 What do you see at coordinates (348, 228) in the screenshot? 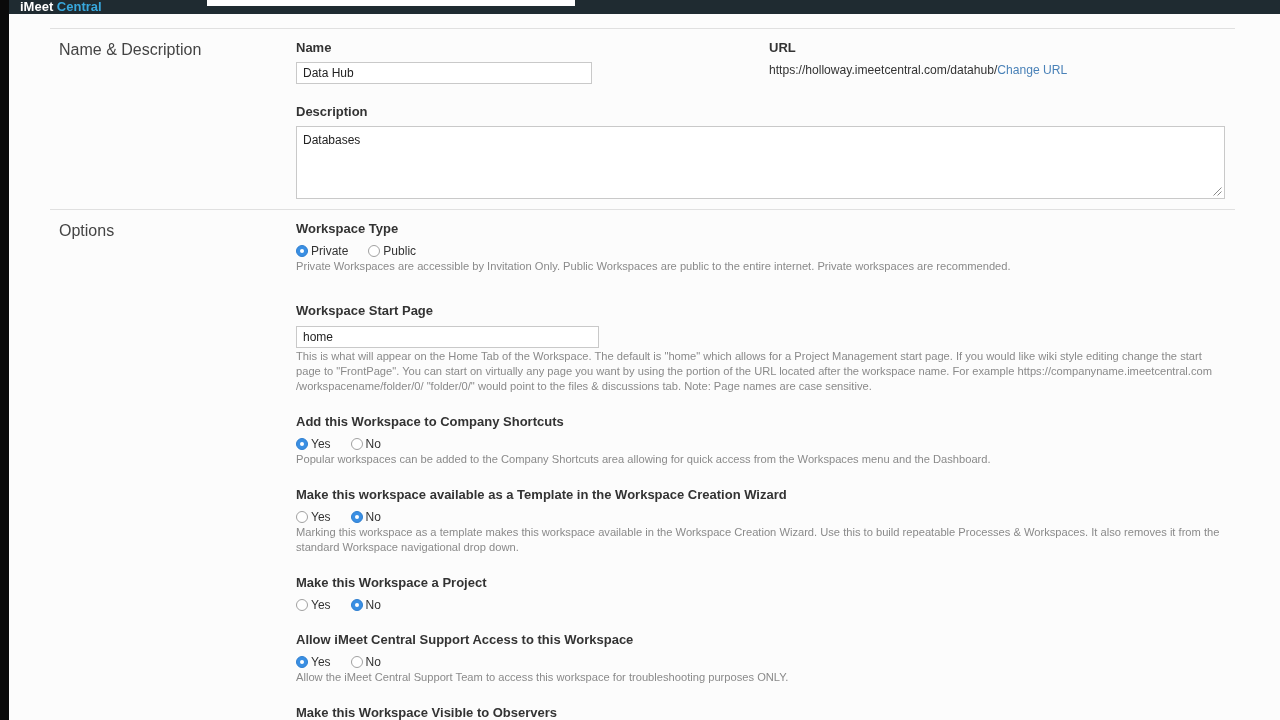
I see `field-label: Workspace Type` at bounding box center [348, 228].